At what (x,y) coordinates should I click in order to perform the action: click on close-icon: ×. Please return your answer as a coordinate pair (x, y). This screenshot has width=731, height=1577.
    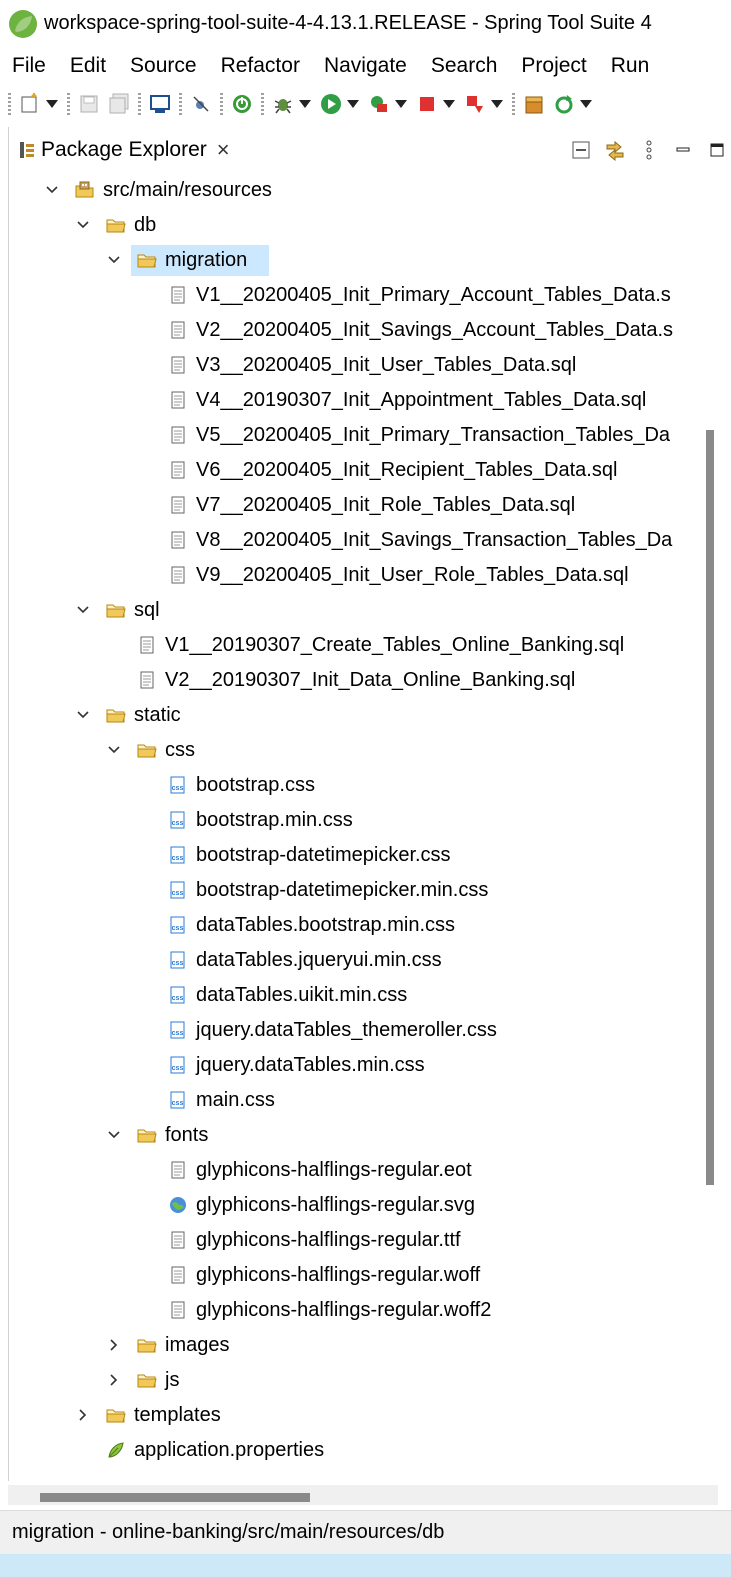
    Looking at the image, I should click on (223, 150).